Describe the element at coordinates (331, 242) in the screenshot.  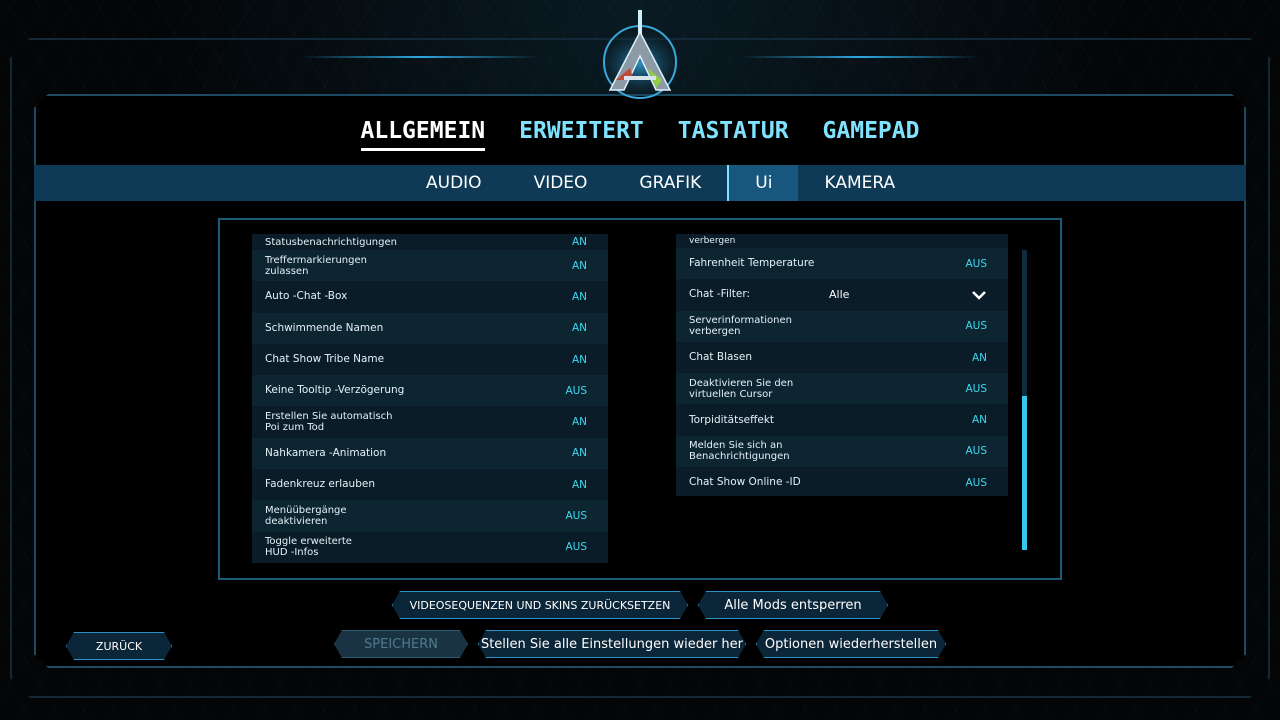
I see `setting-label: Statusbenachrichtigungen` at that location.